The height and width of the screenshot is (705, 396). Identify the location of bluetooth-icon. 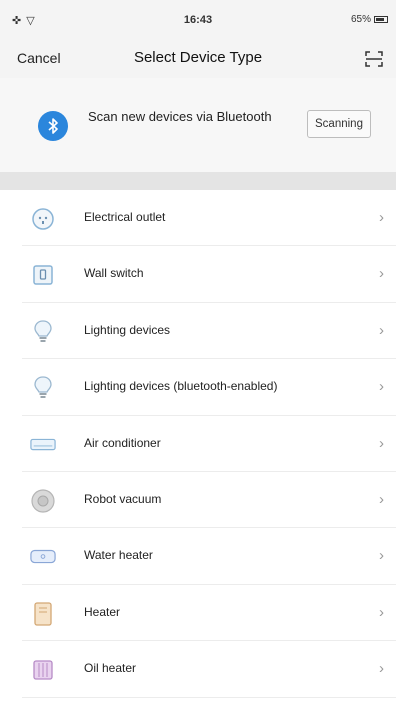
(53, 126).